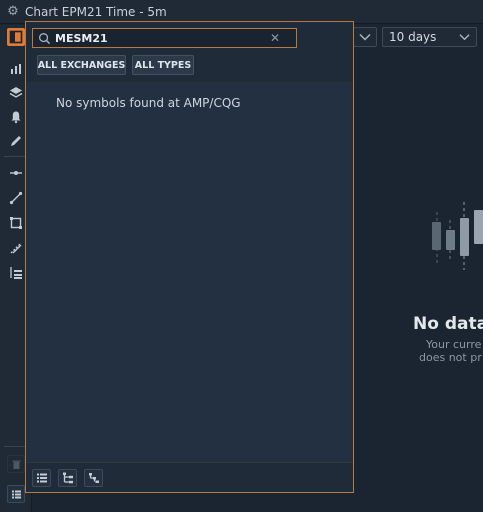 This screenshot has height=512, width=483. I want to click on no-results-message: No symbols found at AMP/CQG, so click(148, 103).